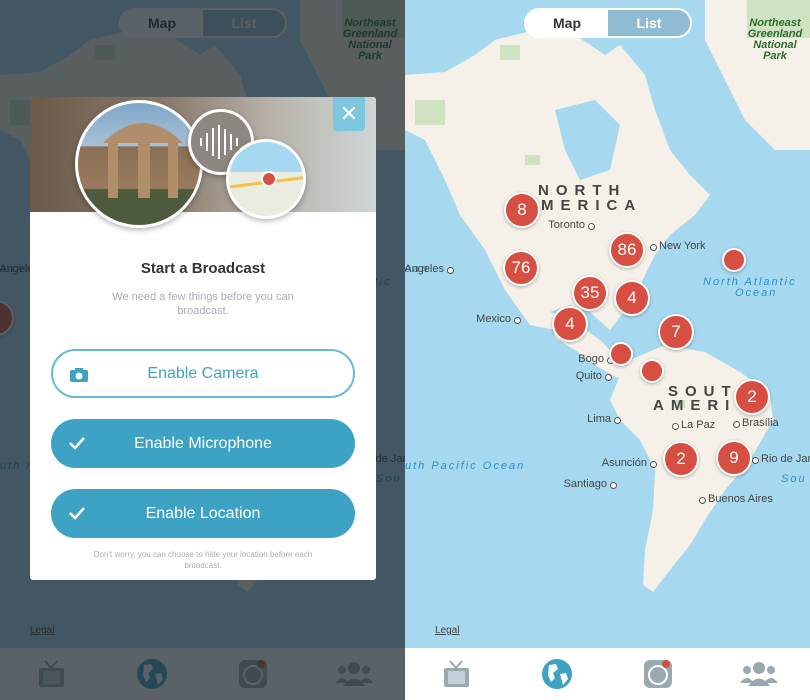 The height and width of the screenshot is (700, 810). I want to click on tab-people, so click(759, 674).